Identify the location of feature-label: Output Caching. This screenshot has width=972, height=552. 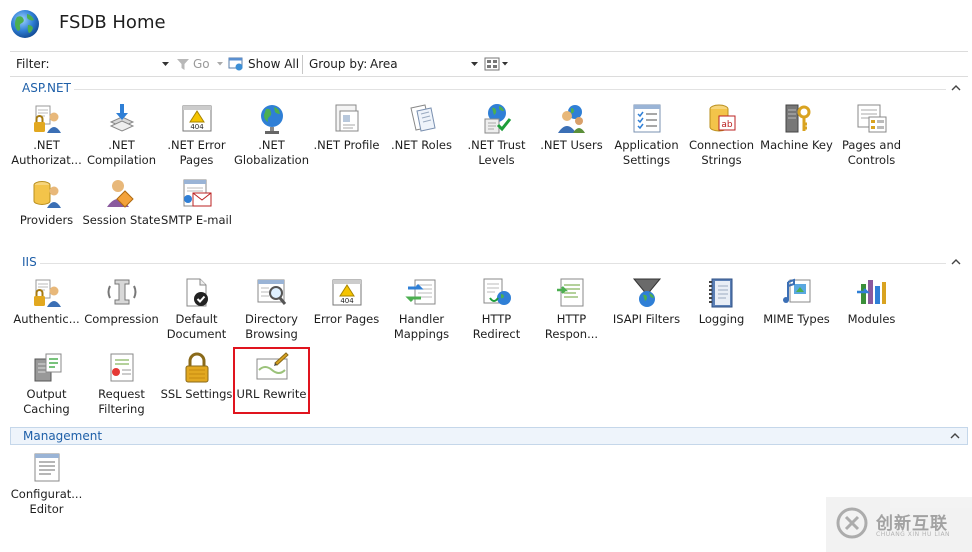
(46, 401).